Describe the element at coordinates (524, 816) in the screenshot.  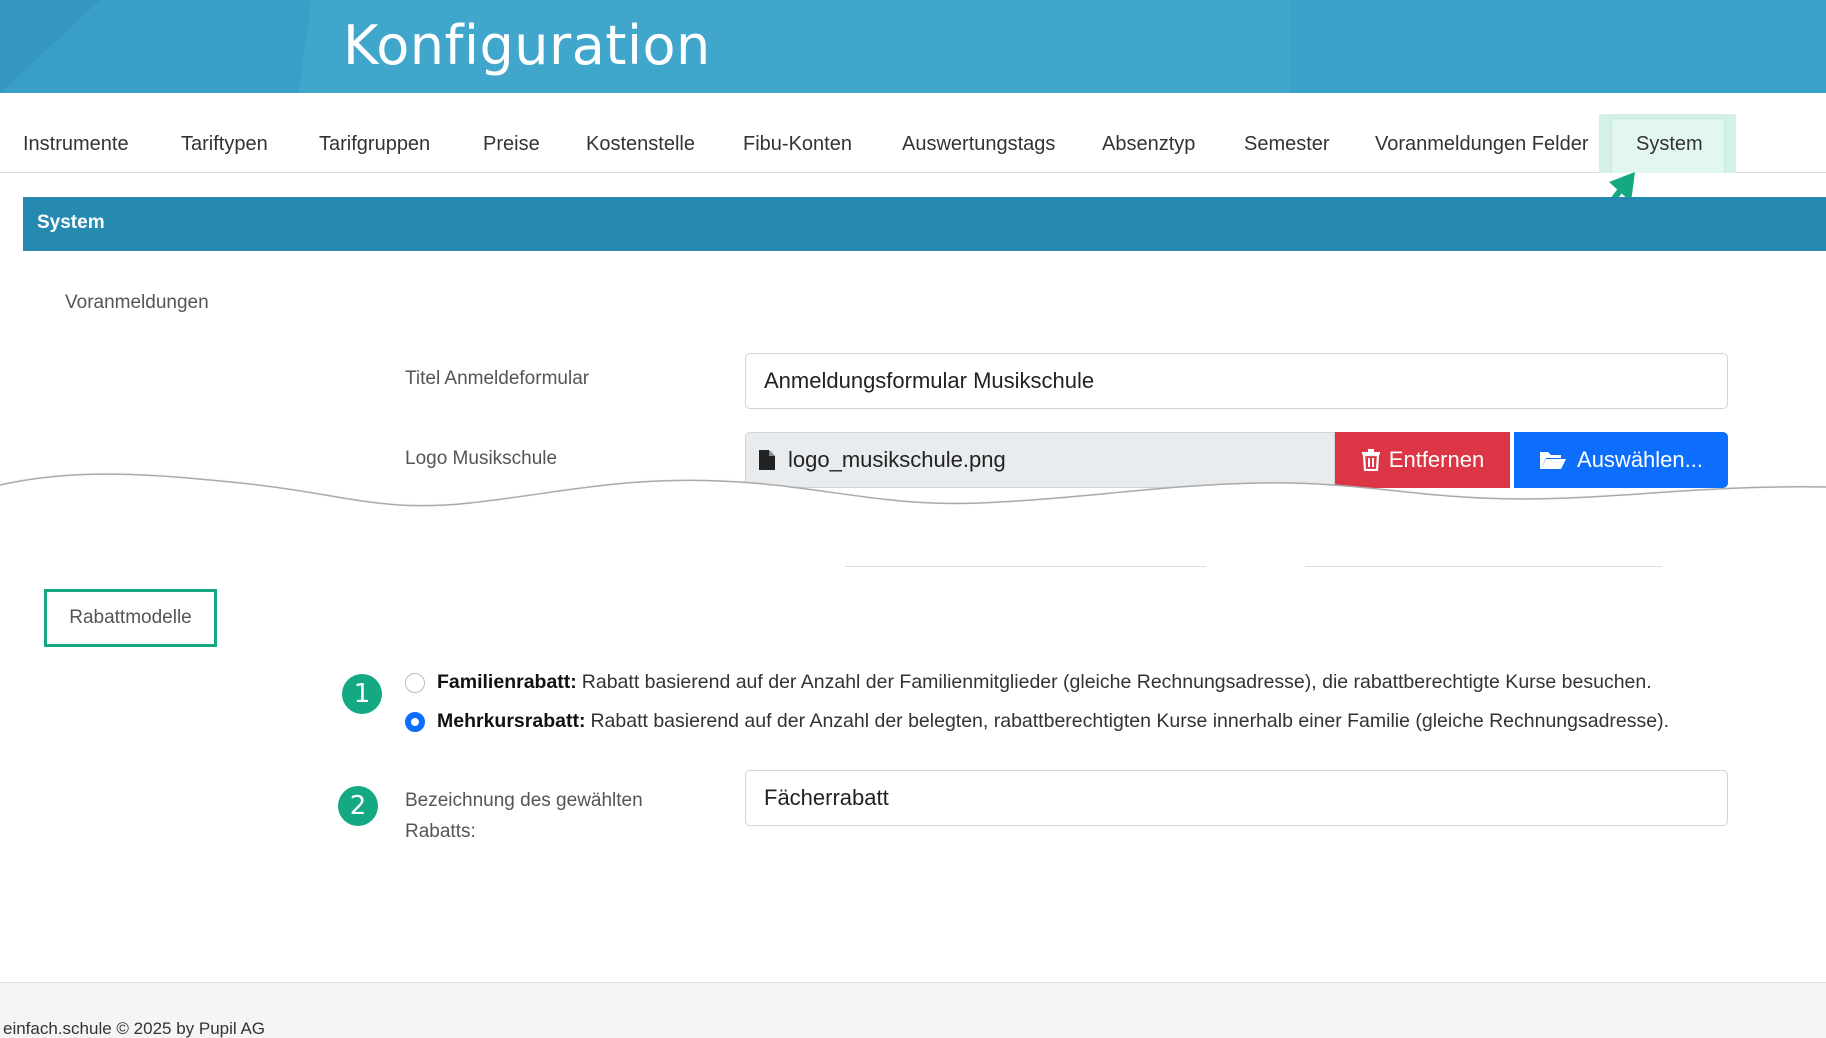
I see `bezeichnung-label: Bezeichnung des gewählten Rabatts:` at that location.